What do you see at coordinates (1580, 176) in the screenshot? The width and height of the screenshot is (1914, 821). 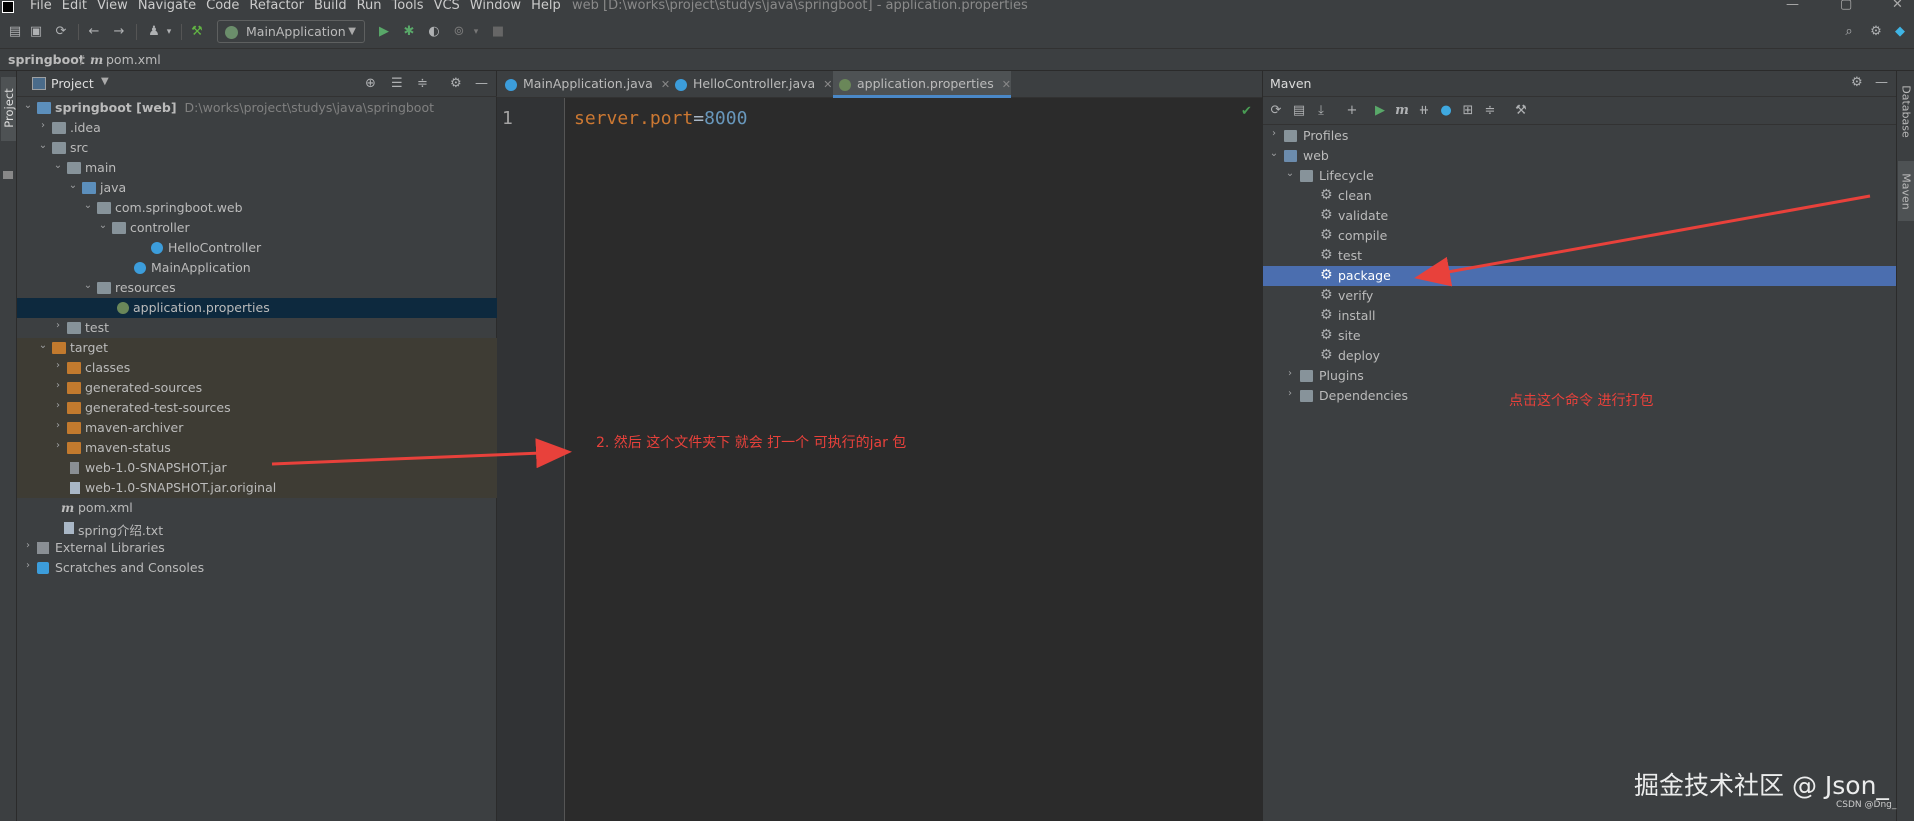 I see `maven-item-lifecycle: ⌄ Lifecycle` at bounding box center [1580, 176].